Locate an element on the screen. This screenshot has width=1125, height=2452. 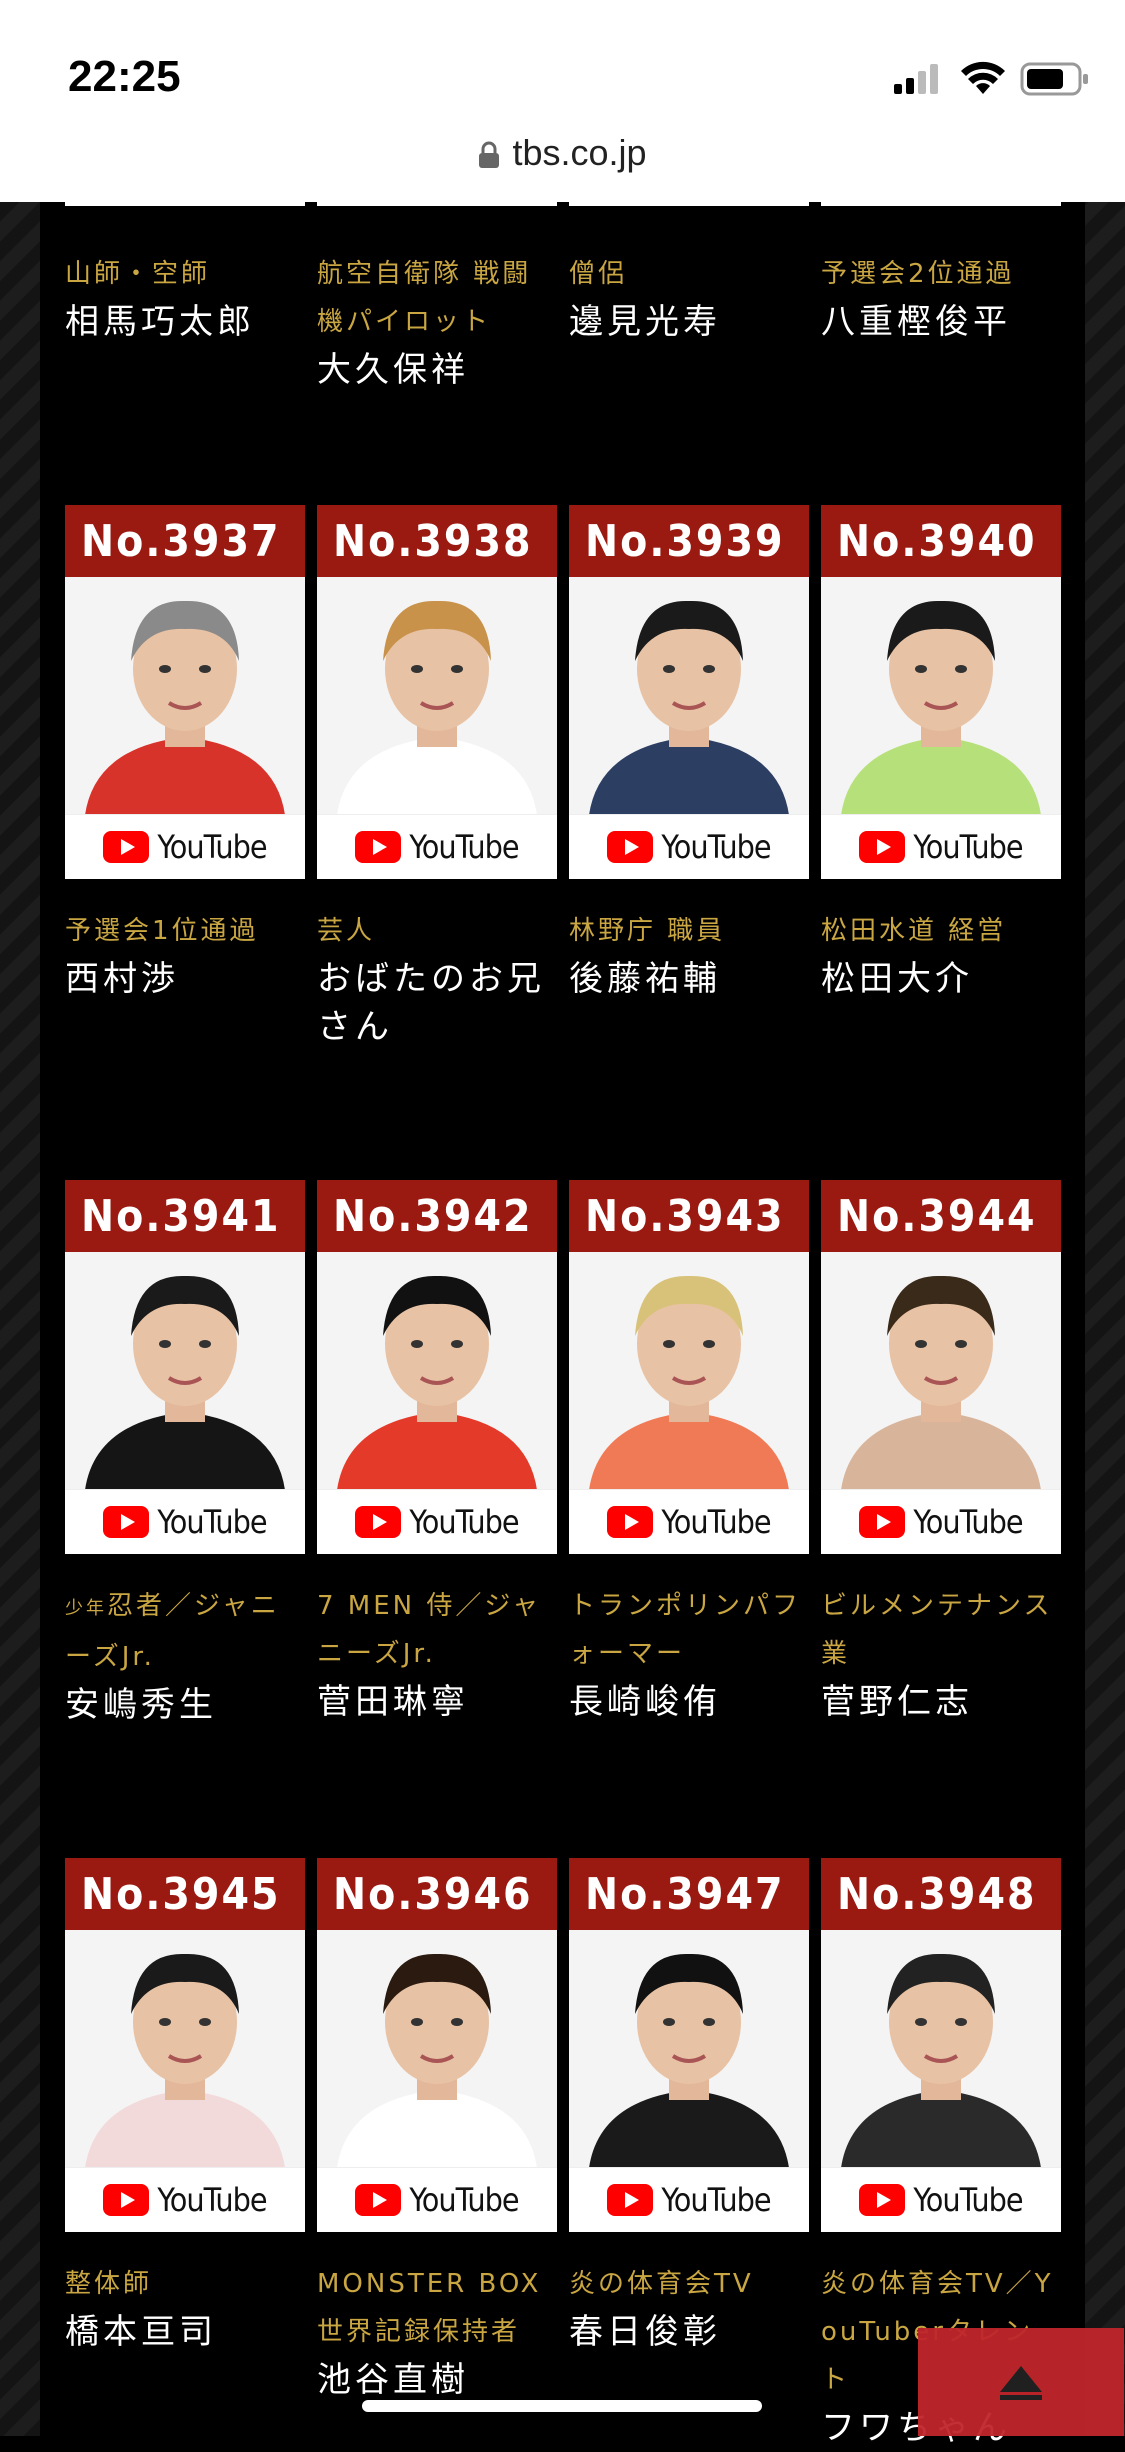
competitor-card: No.3940 YouTube is located at coordinates (941, 692).